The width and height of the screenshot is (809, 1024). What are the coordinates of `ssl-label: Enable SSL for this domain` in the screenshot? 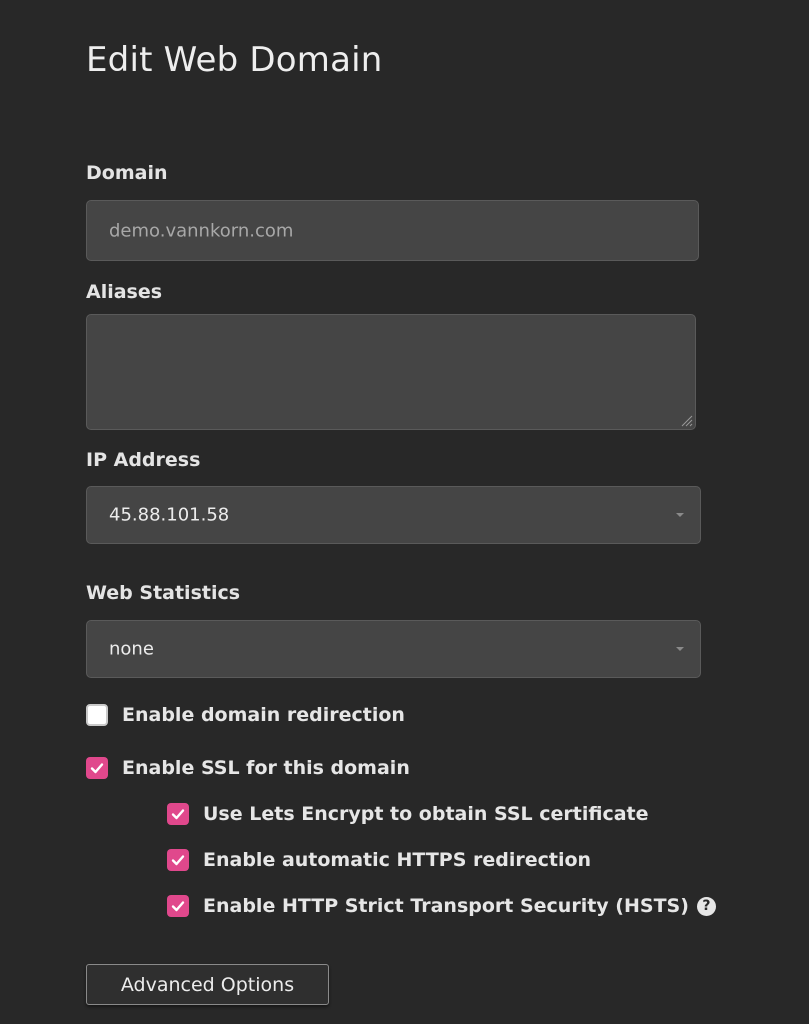 It's located at (266, 768).